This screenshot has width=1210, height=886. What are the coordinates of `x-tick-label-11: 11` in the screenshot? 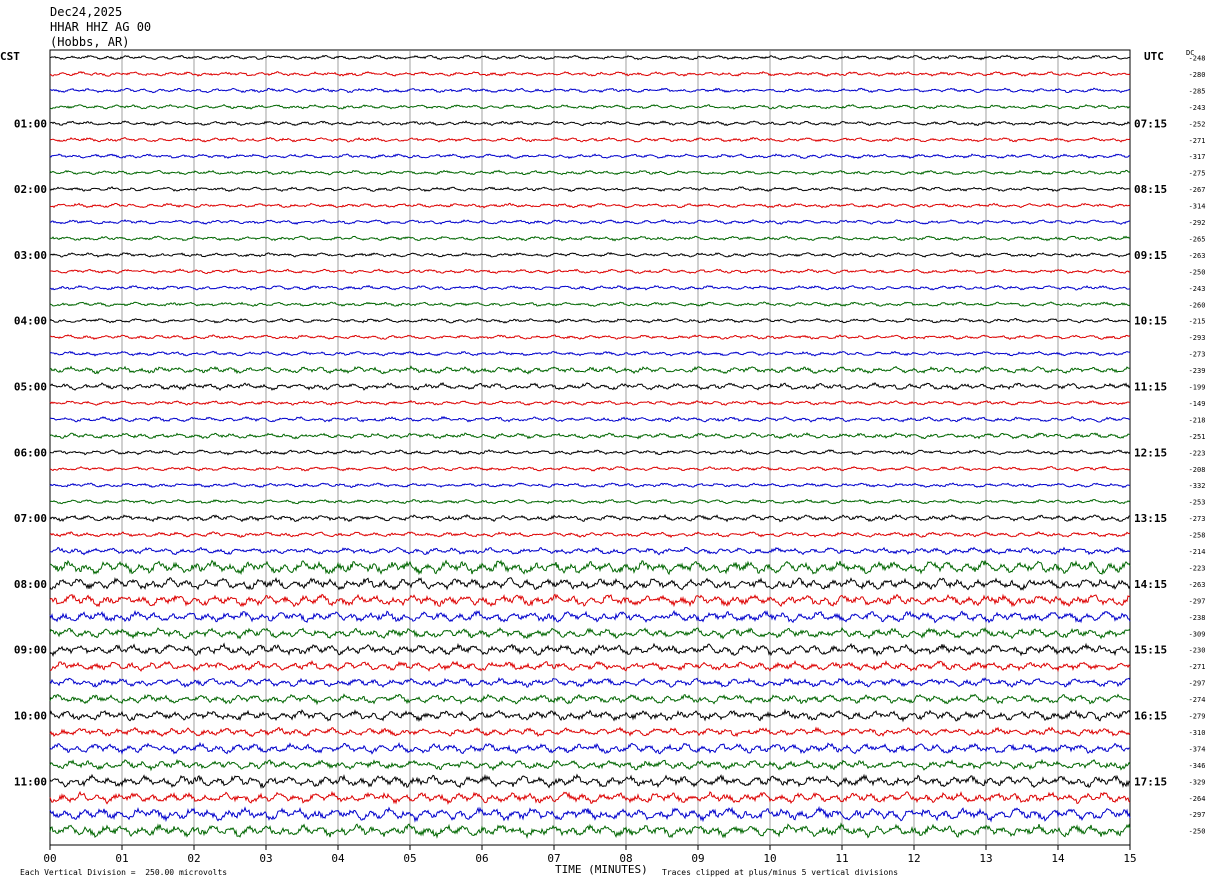 It's located at (841, 858).